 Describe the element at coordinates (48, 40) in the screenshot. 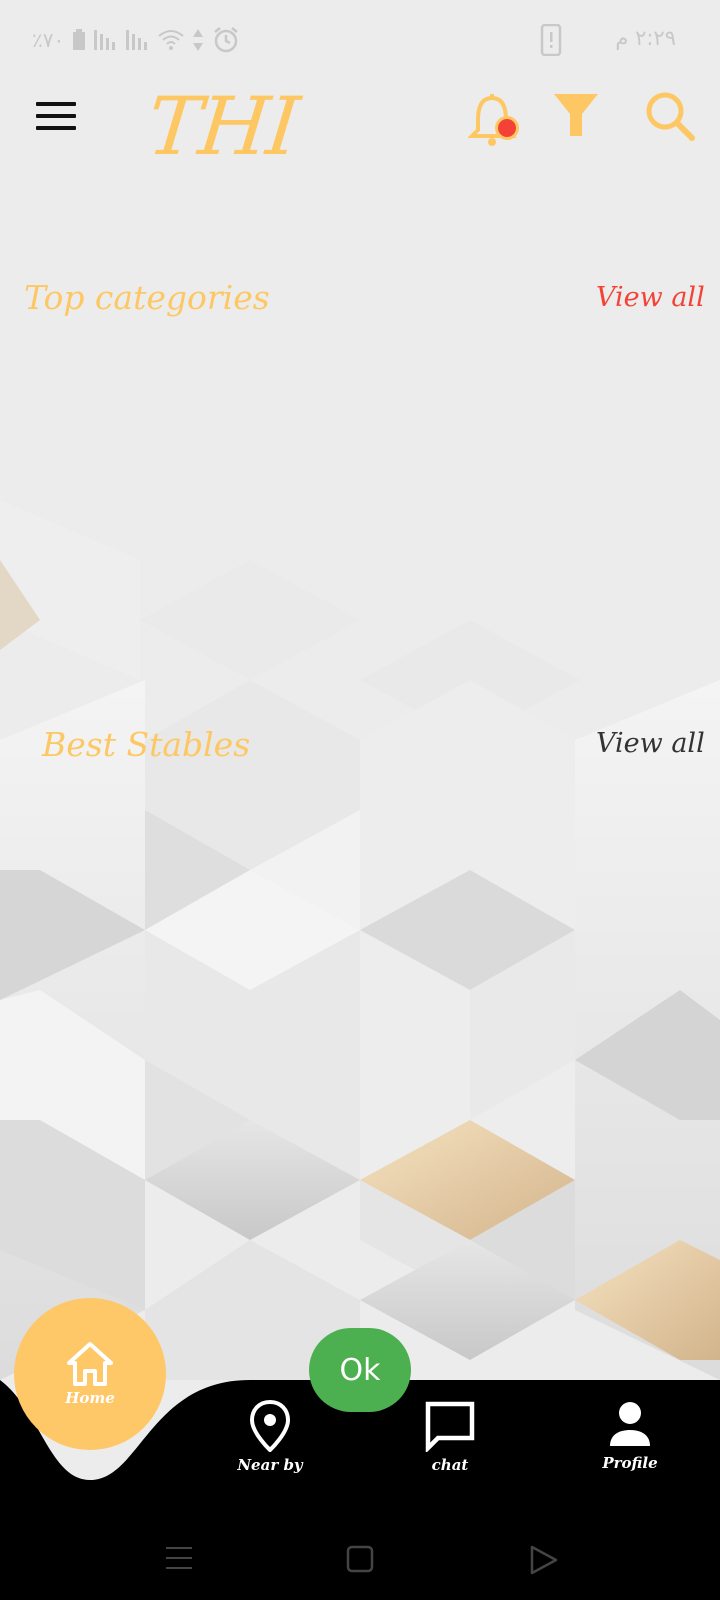

I see `battery-percent: ٪٧٠` at that location.